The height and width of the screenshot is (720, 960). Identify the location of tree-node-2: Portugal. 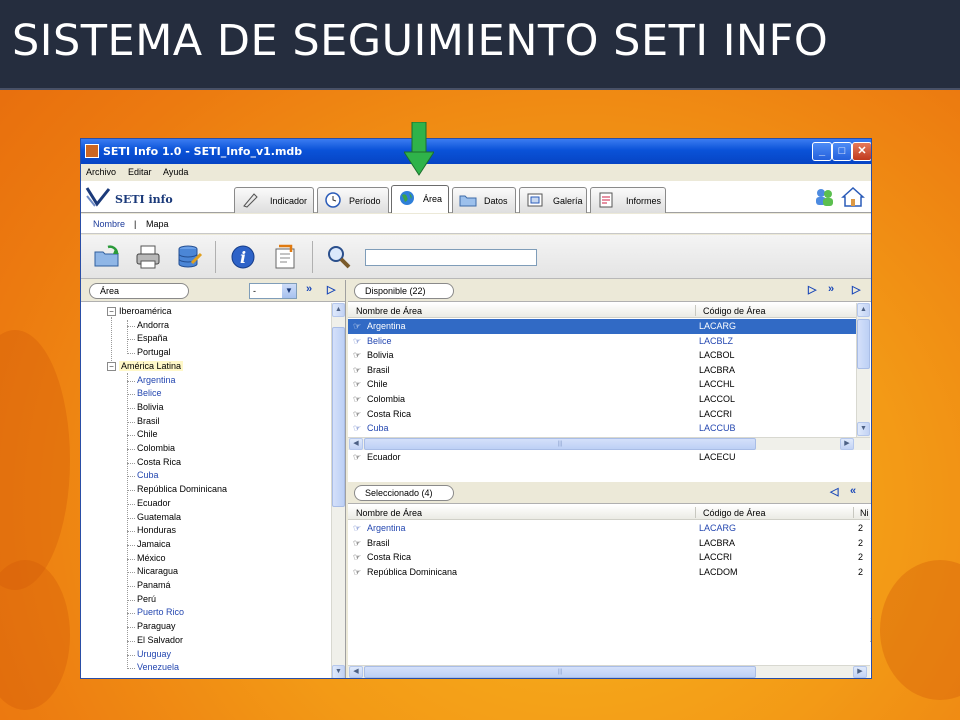
(154, 352).